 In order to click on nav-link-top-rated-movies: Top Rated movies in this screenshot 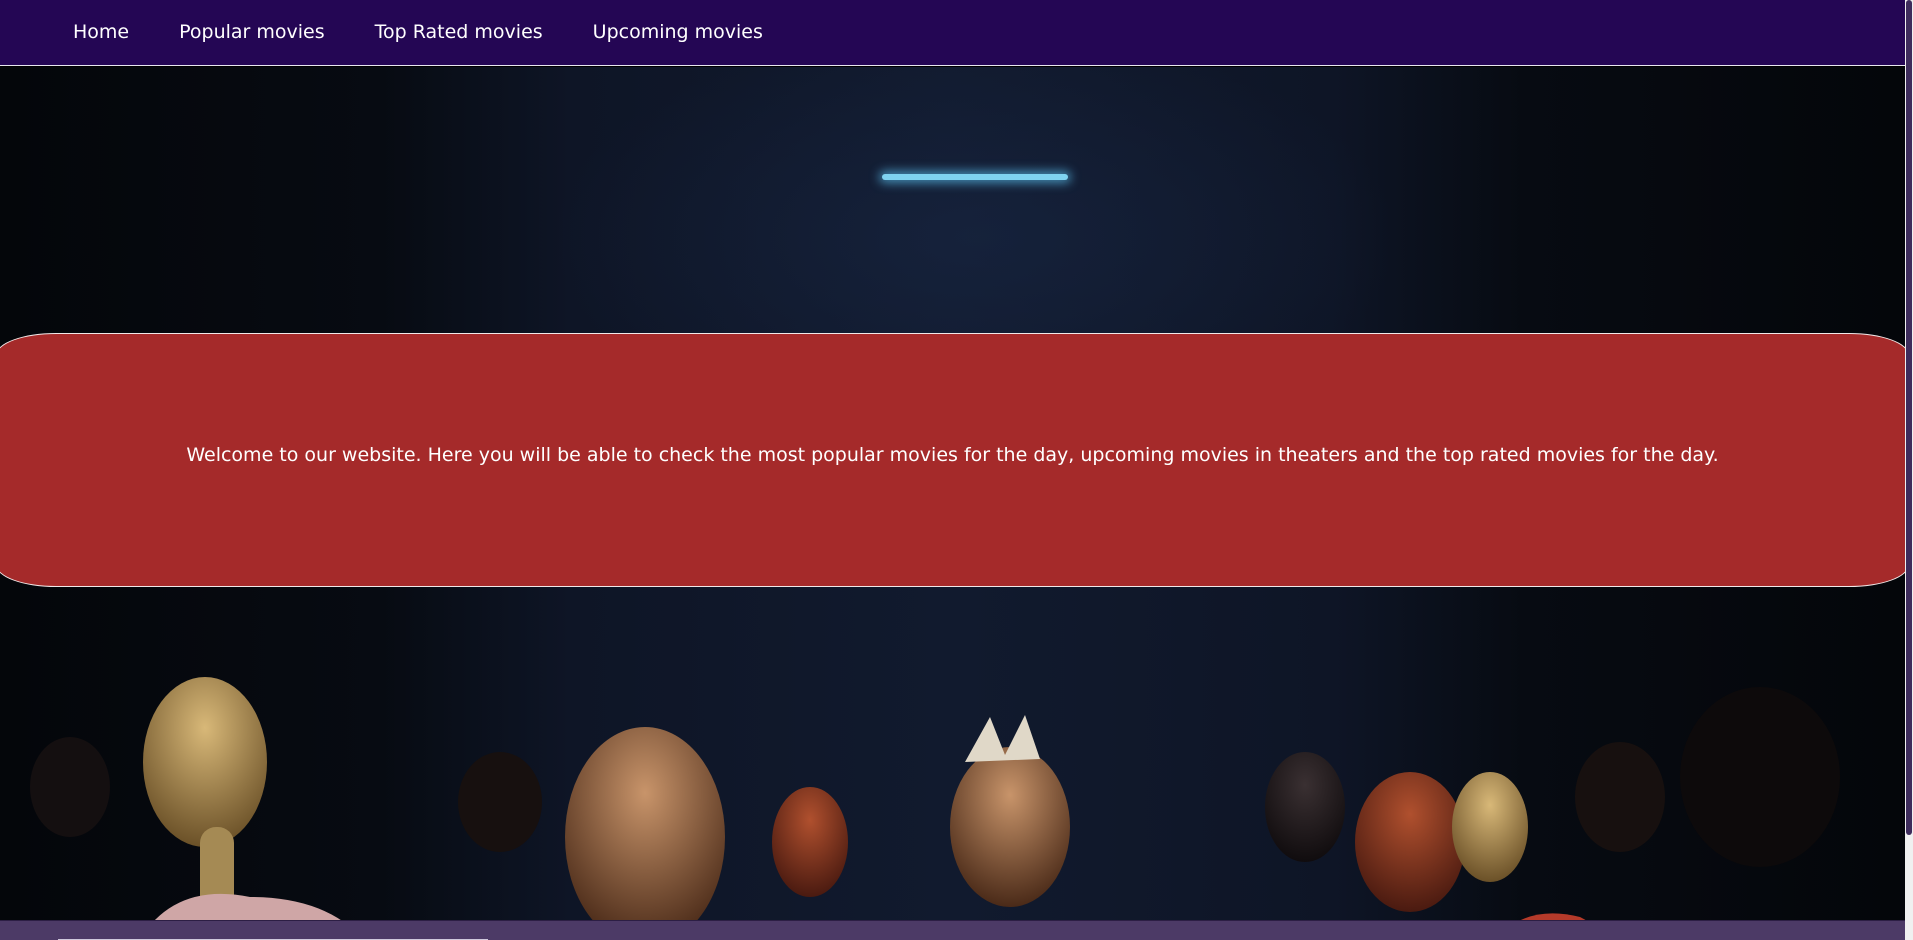, I will do `click(459, 32)`.